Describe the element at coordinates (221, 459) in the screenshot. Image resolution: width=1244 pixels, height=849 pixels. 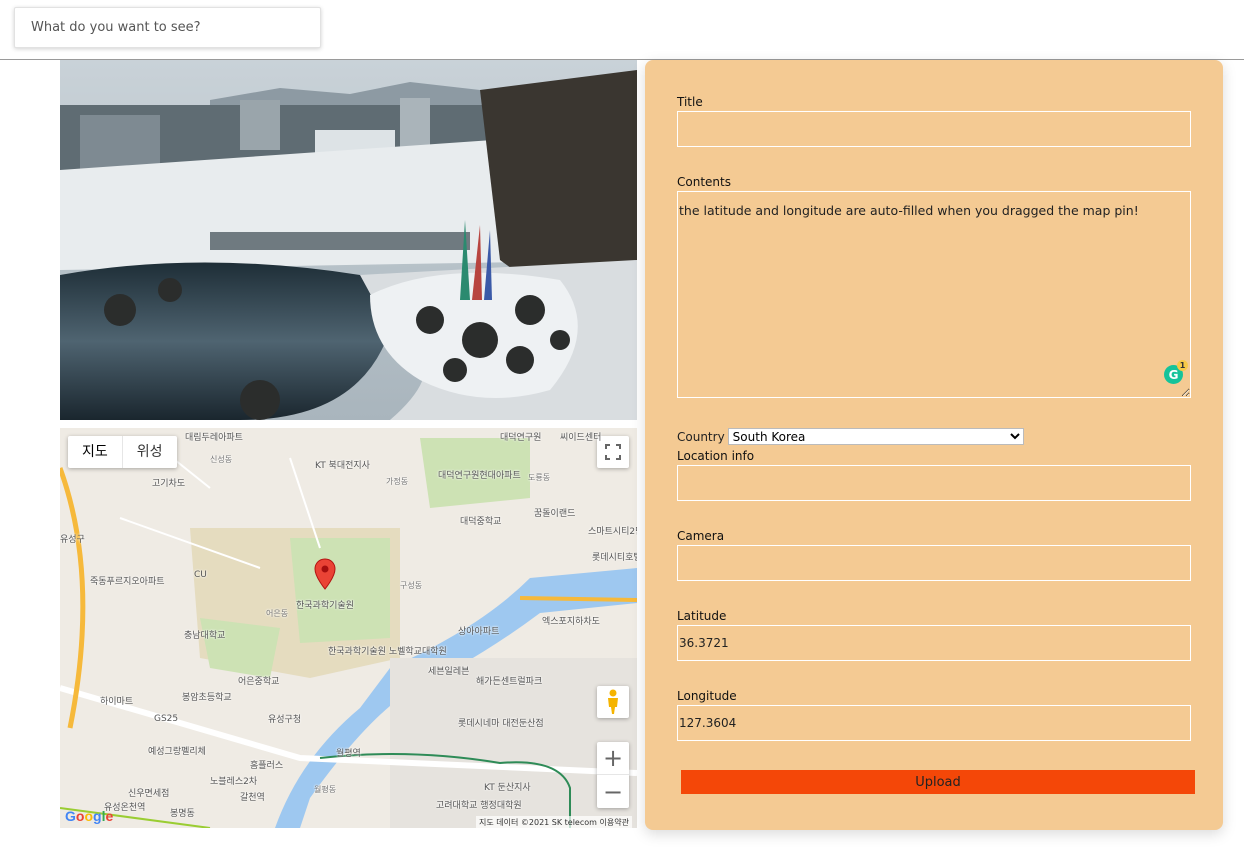
I see `map-label: 신성동` at that location.